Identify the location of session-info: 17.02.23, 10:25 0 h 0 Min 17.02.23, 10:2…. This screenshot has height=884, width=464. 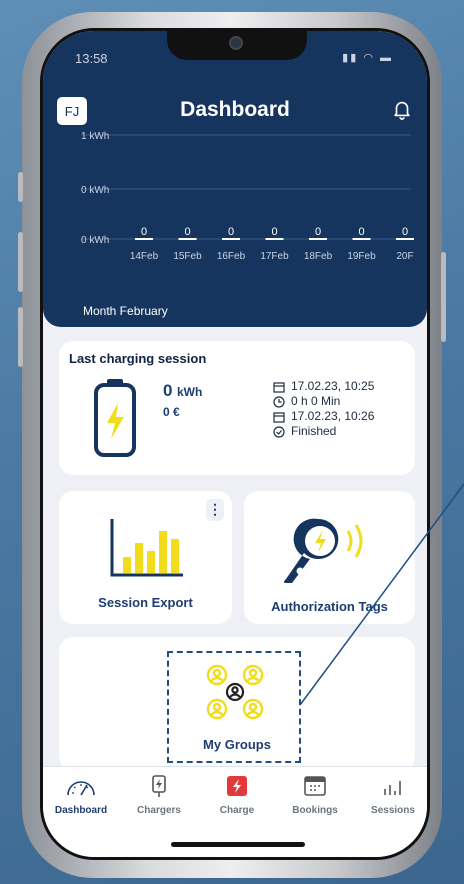
(323, 409).